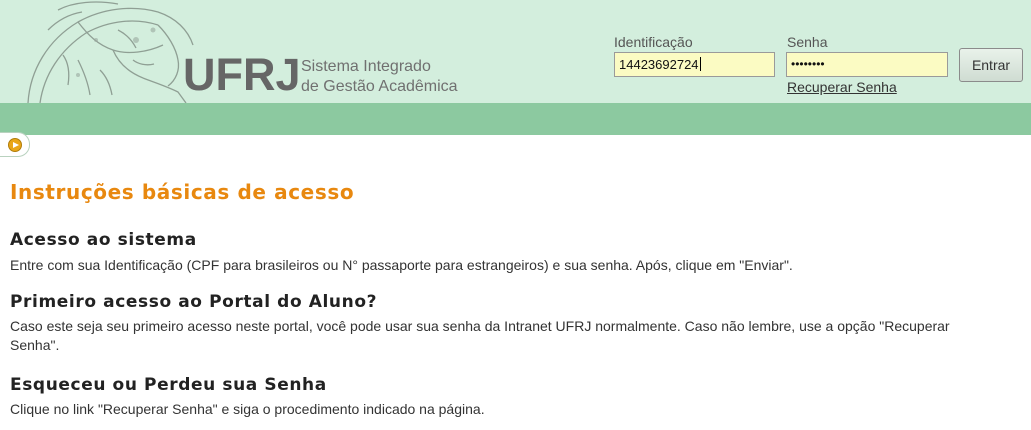 The image size is (1031, 430). What do you see at coordinates (379, 77) in the screenshot?
I see `brand-subtitle: Sistema Integrado de Gestão Acadêmica` at bounding box center [379, 77].